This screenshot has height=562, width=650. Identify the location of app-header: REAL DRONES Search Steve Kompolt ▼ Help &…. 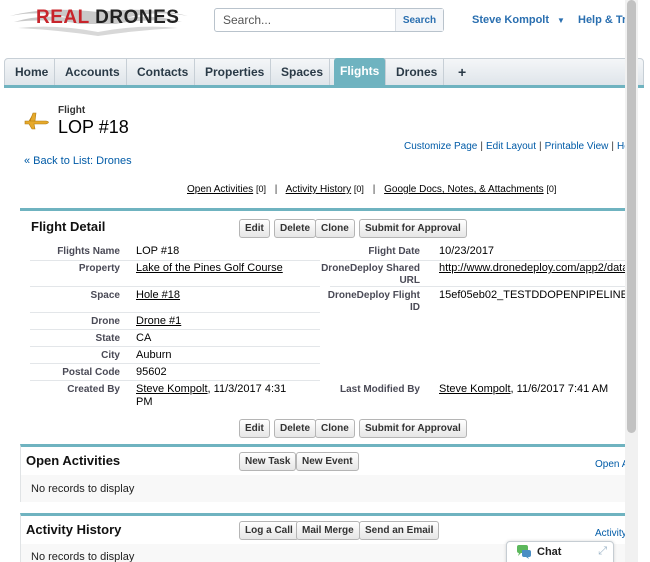
(325, 29).